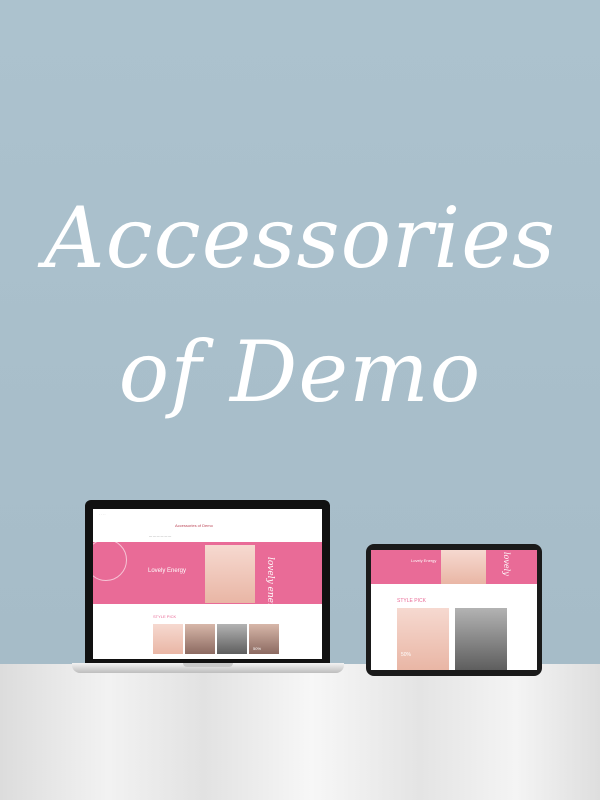  Describe the element at coordinates (102, 514) in the screenshot. I see `laptop-top-links: · · · ·` at that location.